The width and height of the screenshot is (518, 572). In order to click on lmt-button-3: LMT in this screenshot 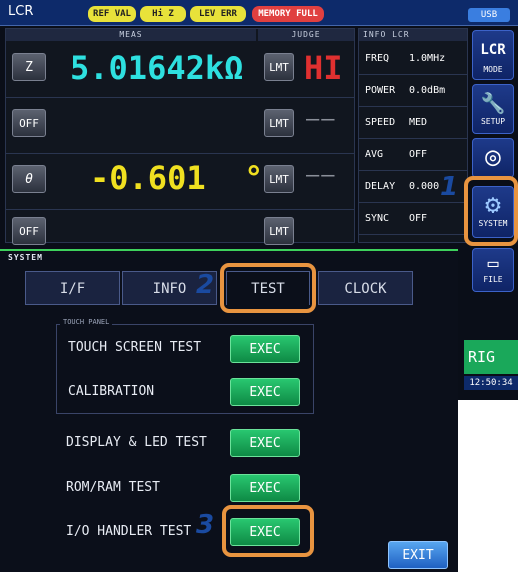, I will do `click(279, 179)`.